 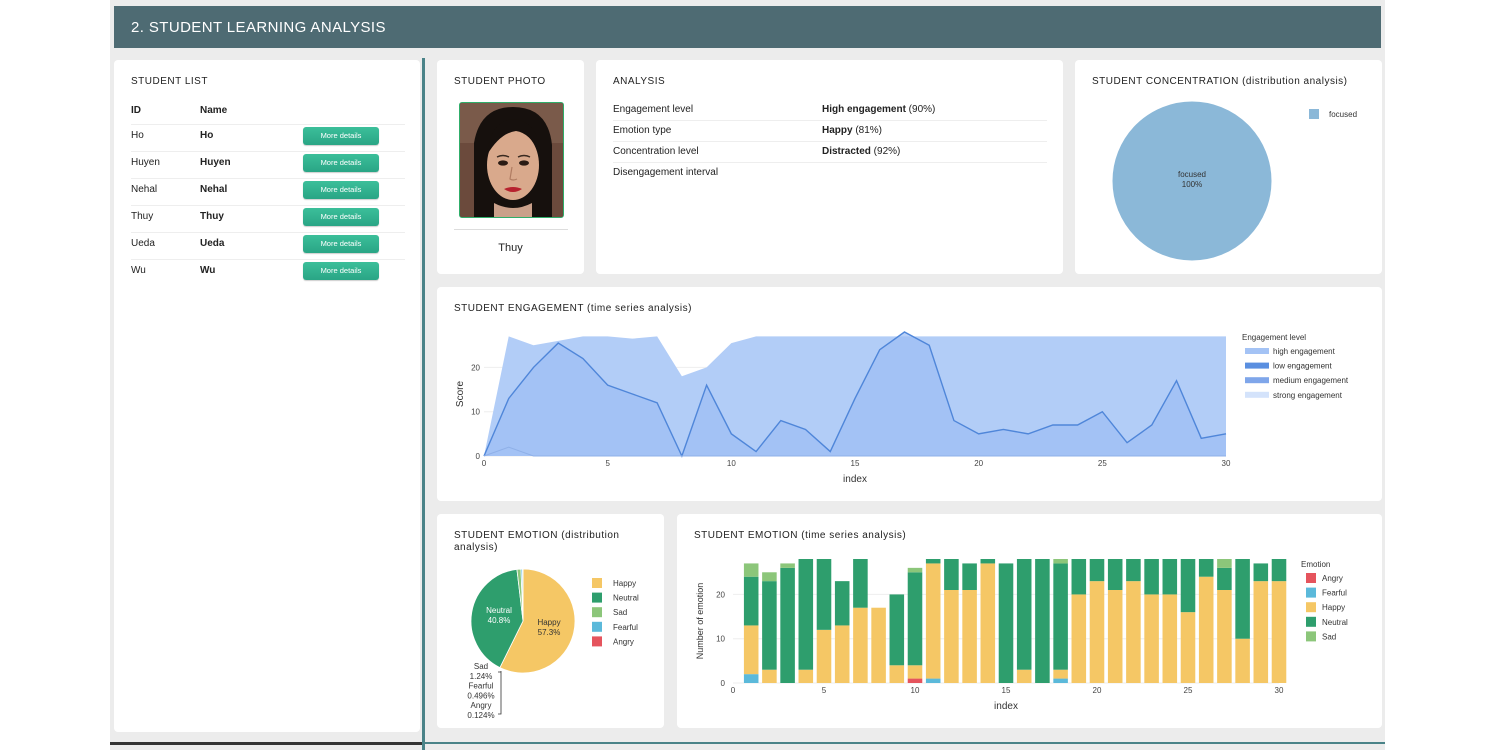 I want to click on analysis-value: High engagement (90%), so click(x=878, y=109).